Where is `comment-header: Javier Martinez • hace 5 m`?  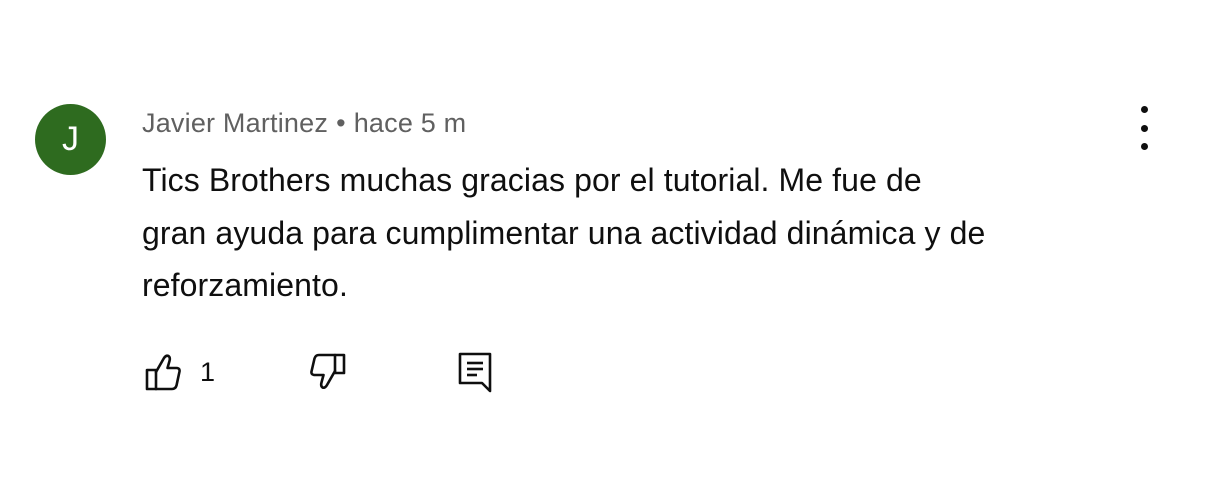
comment-header: Javier Martinez • hace 5 m is located at coordinates (304, 123).